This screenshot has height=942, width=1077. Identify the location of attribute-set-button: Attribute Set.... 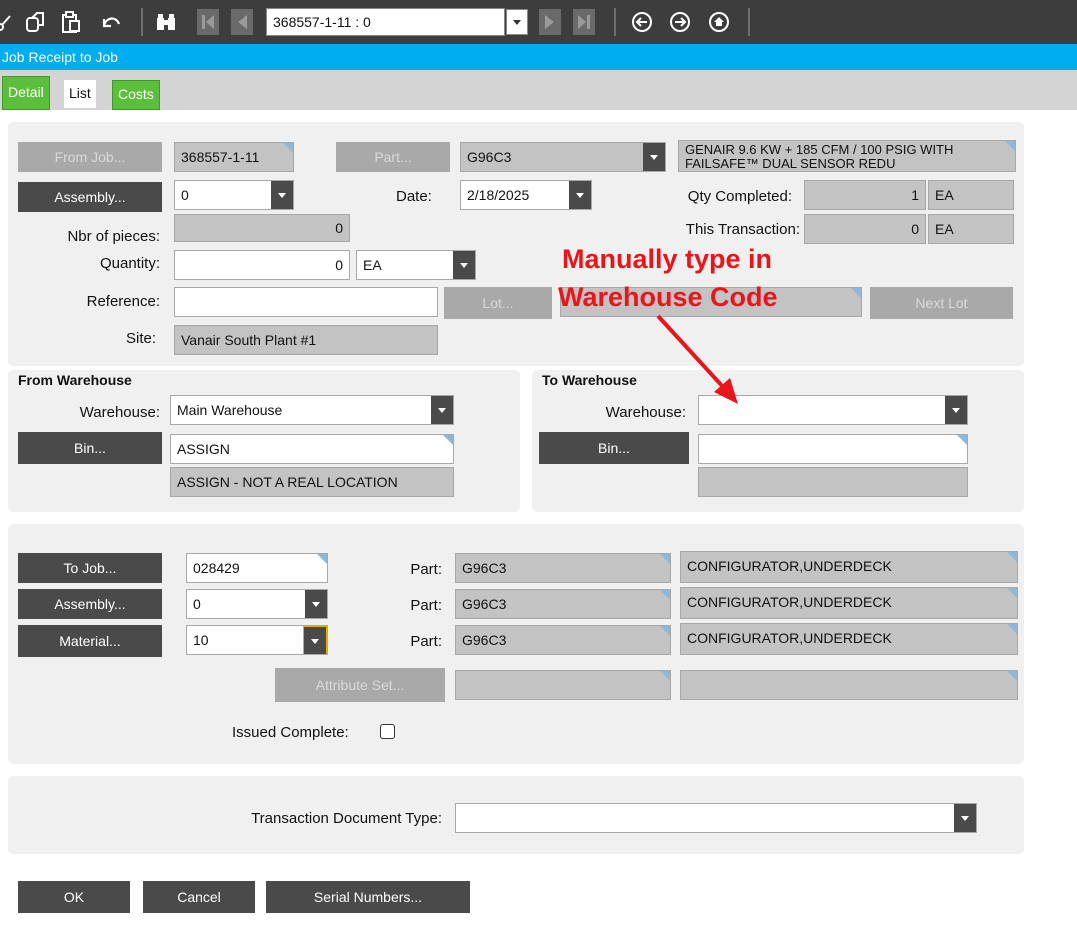
(360, 685).